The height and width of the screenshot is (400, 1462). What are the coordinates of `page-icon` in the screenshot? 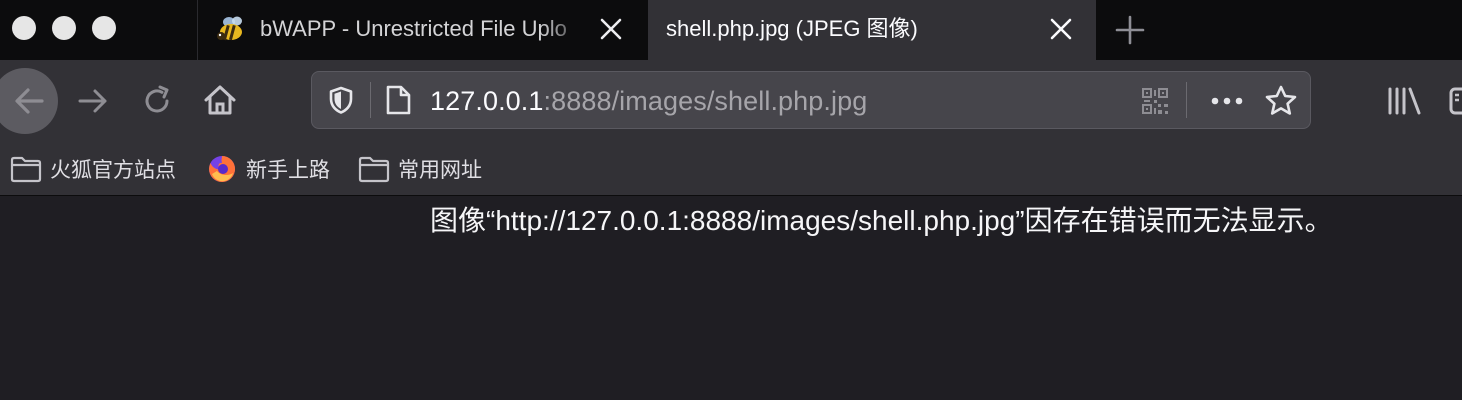 It's located at (398, 100).